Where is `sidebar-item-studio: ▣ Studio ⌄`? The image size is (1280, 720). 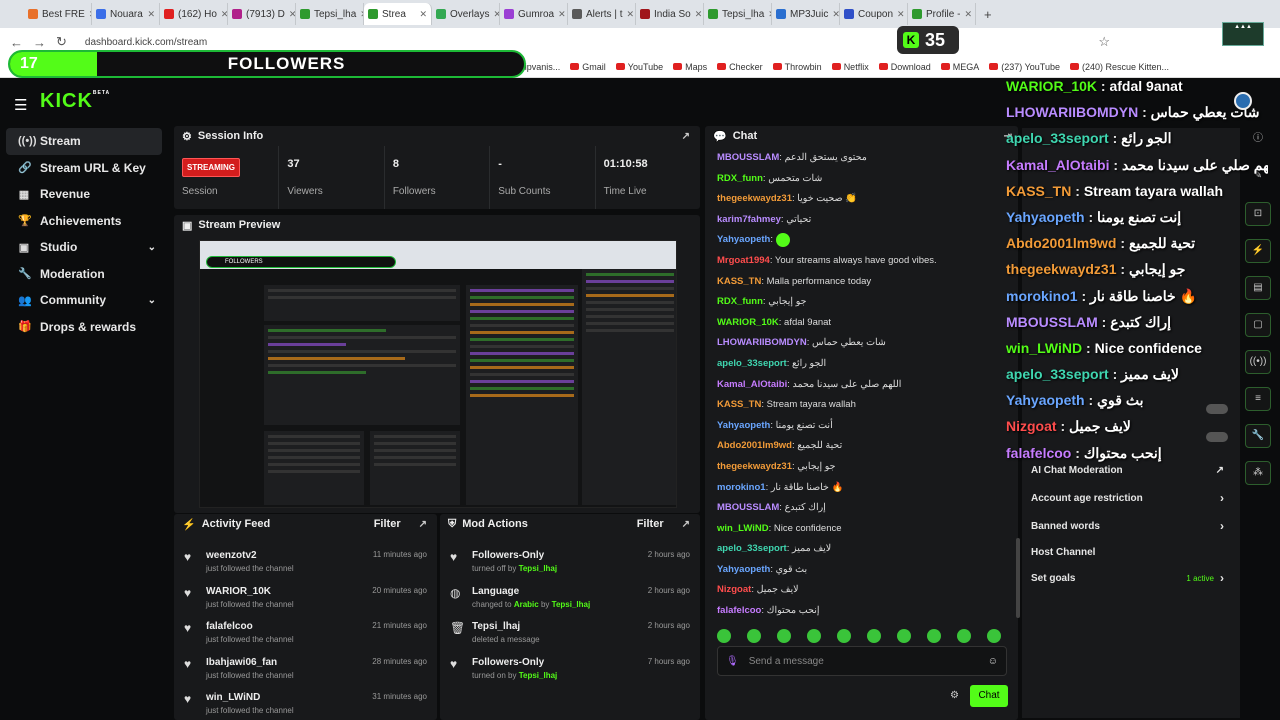
sidebar-item-studio: ▣ Studio ⌄ is located at coordinates (84, 247).